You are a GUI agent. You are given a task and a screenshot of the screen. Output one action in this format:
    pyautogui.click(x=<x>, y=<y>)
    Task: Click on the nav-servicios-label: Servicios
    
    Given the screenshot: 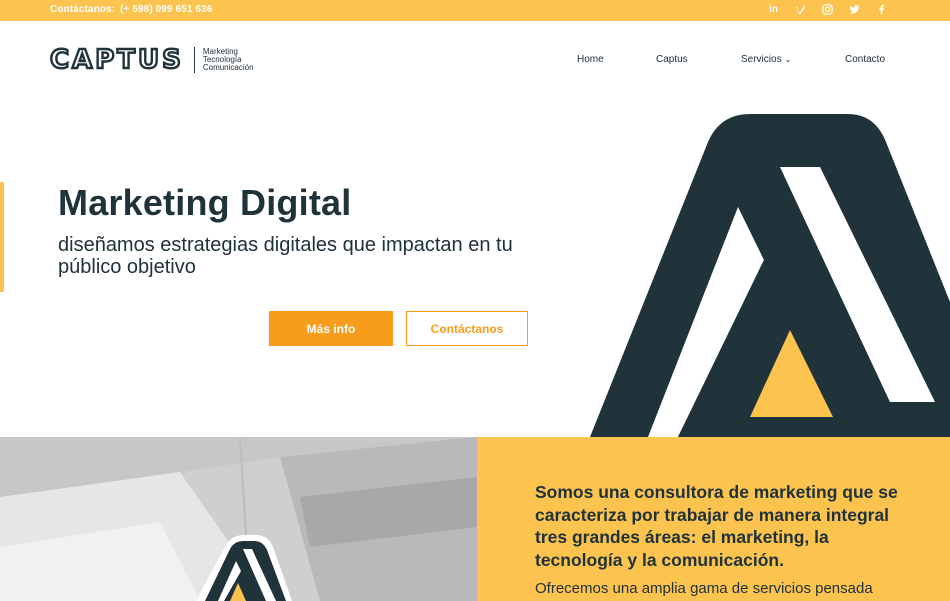 What is the action you would take?
    pyautogui.click(x=761, y=59)
    